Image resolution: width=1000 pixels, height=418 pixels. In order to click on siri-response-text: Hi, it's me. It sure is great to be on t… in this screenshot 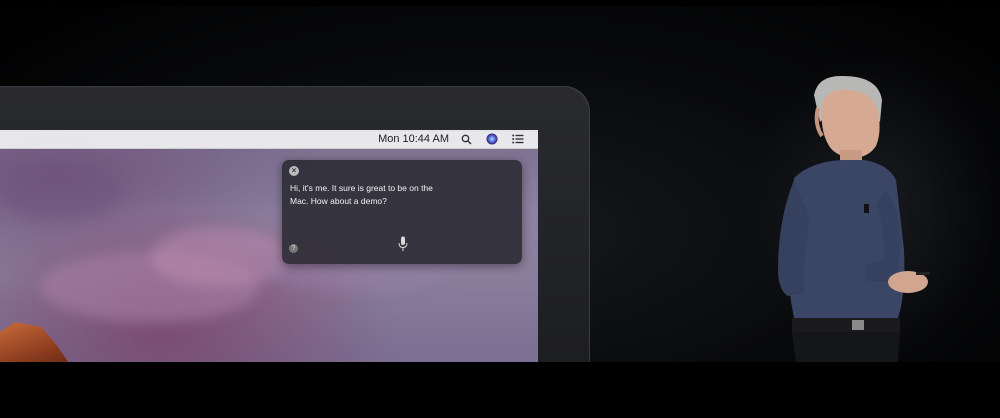, I will do `click(361, 194)`.